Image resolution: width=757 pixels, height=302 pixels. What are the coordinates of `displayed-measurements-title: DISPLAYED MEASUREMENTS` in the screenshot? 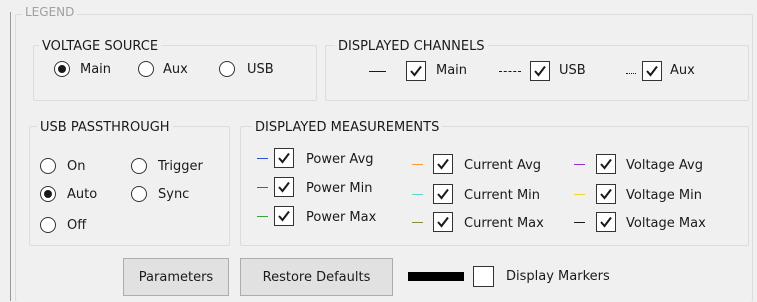 It's located at (347, 127).